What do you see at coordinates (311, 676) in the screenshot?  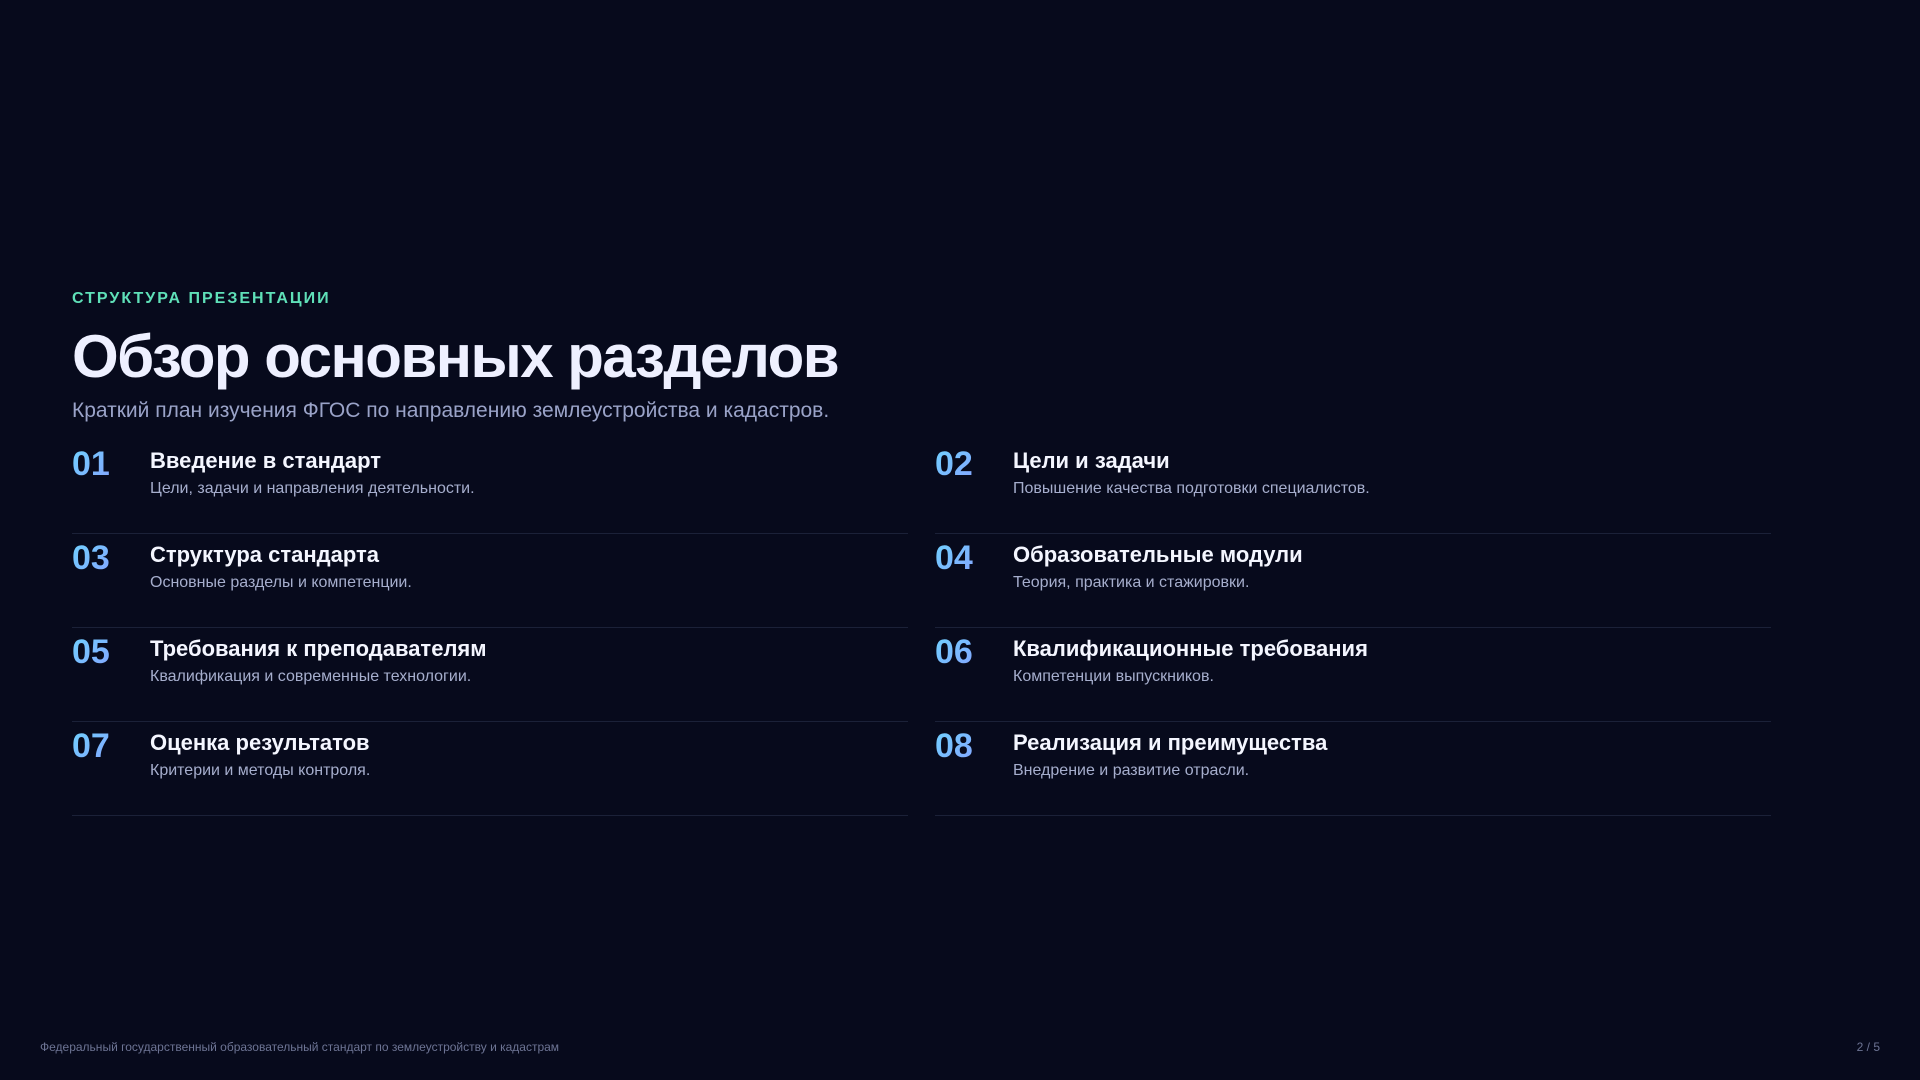 I see `section-description: Квалификация и современные технологии.` at bounding box center [311, 676].